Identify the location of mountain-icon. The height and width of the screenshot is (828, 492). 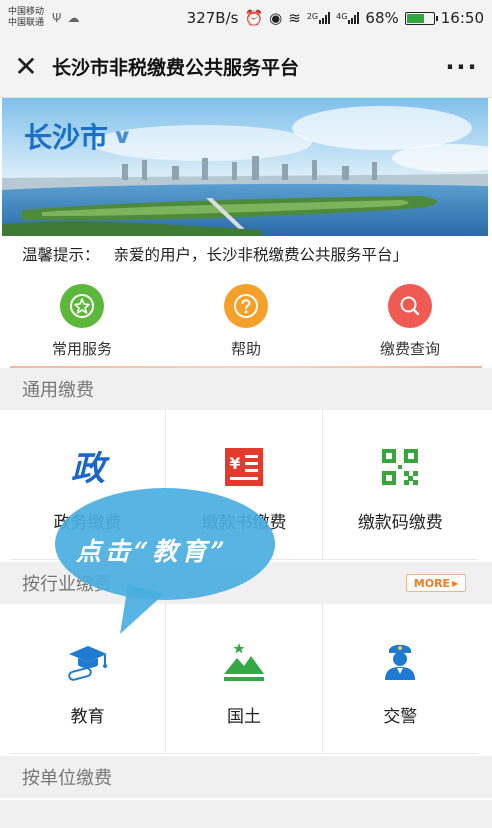
(244, 661).